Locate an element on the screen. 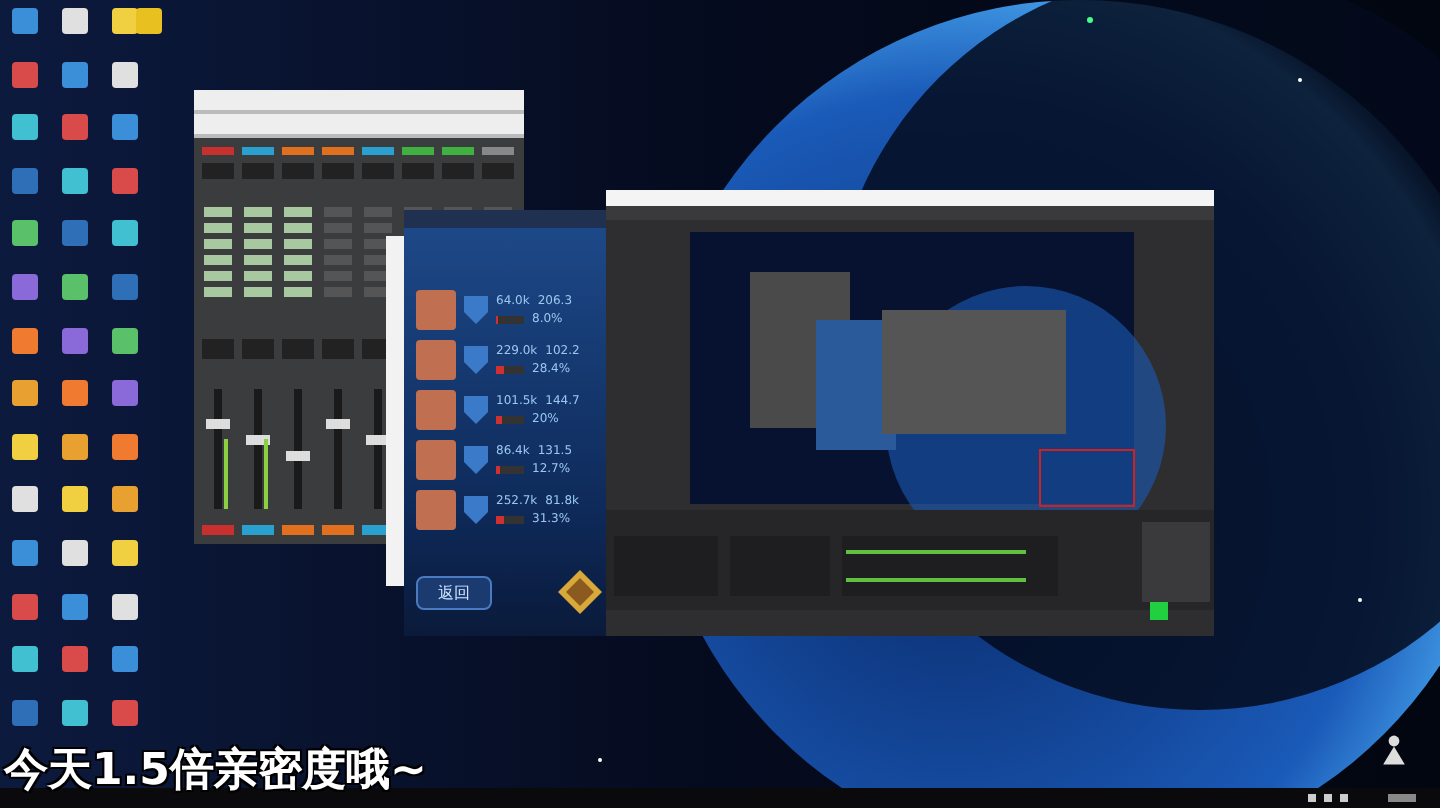 The image size is (1440, 808). diamond-icon is located at coordinates (580, 592).